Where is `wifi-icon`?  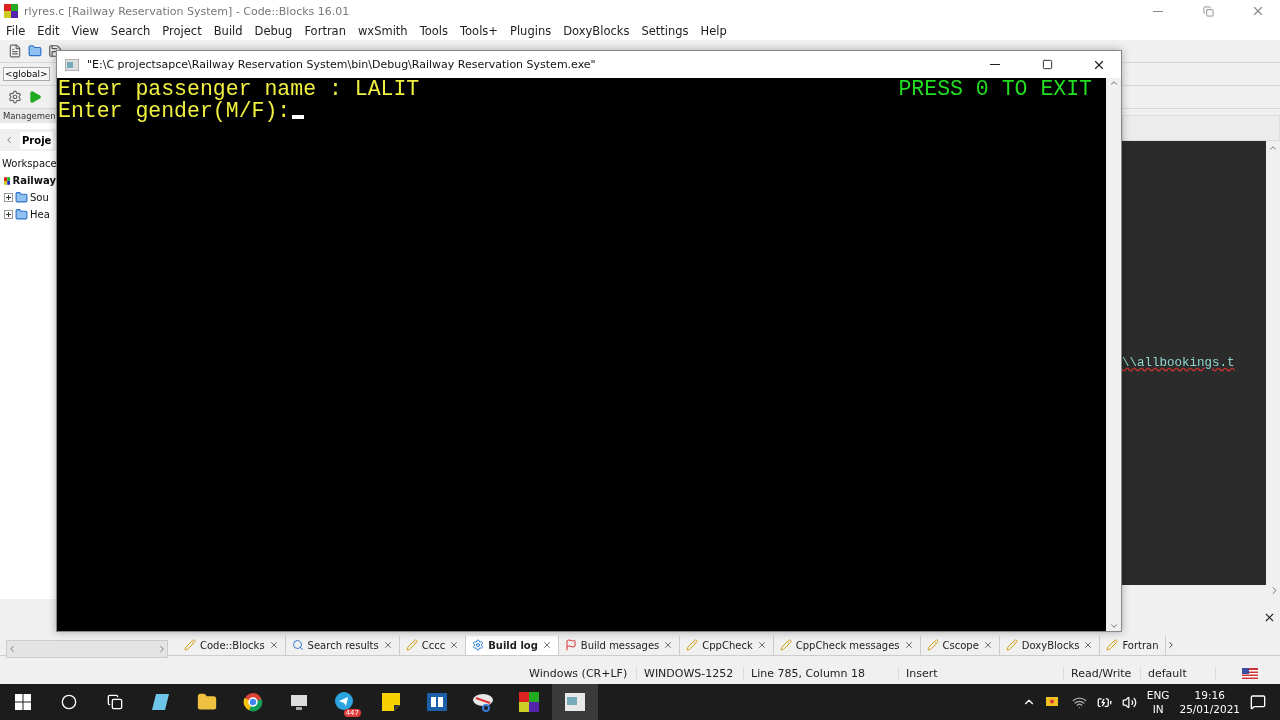
wifi-icon is located at coordinates (1079, 702).